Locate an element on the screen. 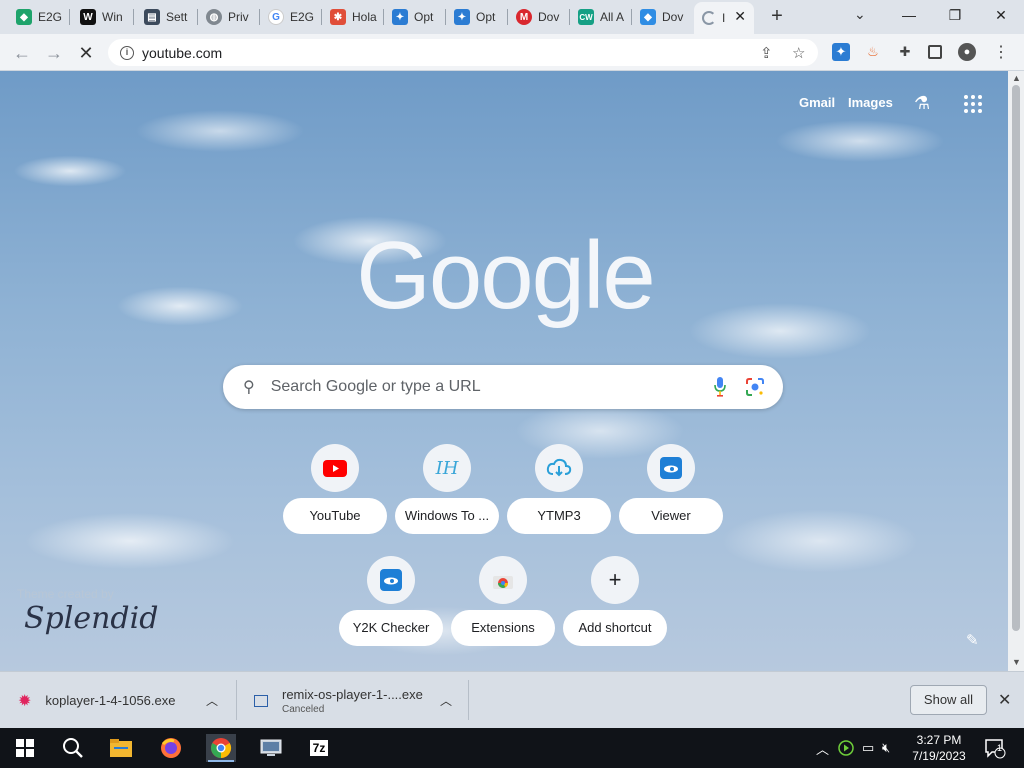 The width and height of the screenshot is (1024, 768). system-clock: 3:27 PM 7/19/2023 is located at coordinates (939, 748).